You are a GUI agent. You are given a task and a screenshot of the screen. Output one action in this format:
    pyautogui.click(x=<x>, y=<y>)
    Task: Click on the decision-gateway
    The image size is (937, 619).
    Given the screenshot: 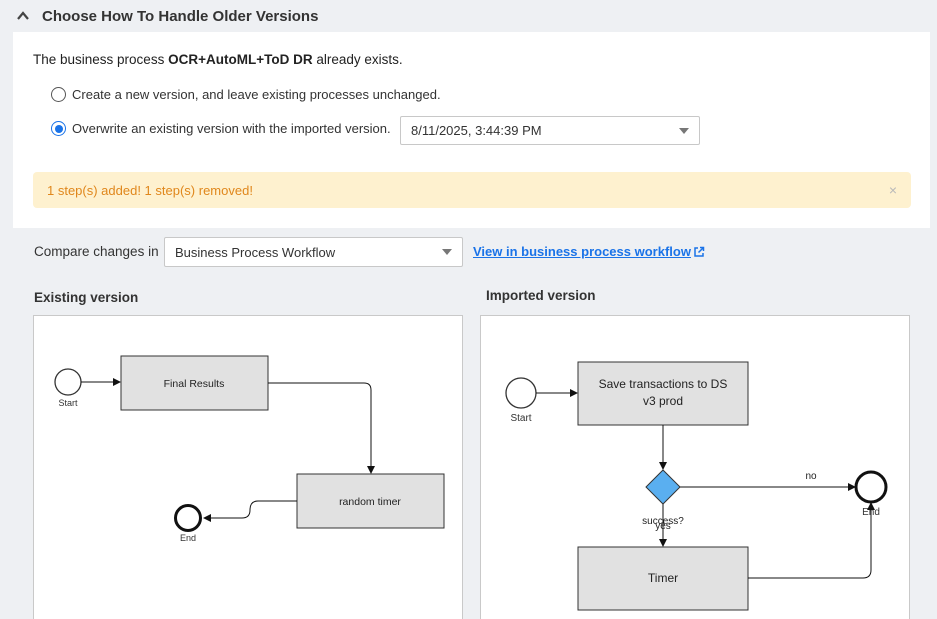 What is the action you would take?
    pyautogui.click(x=663, y=487)
    